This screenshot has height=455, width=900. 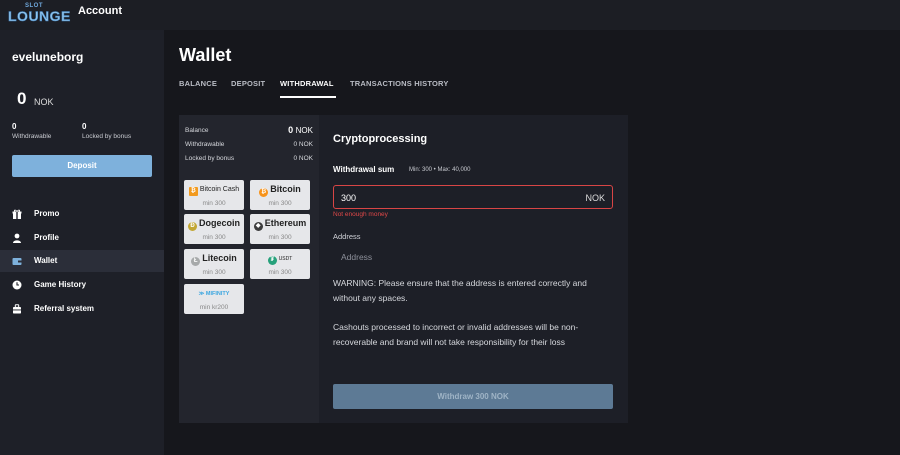 I want to click on logo-main-text: LOUNGE, so click(x=39, y=16).